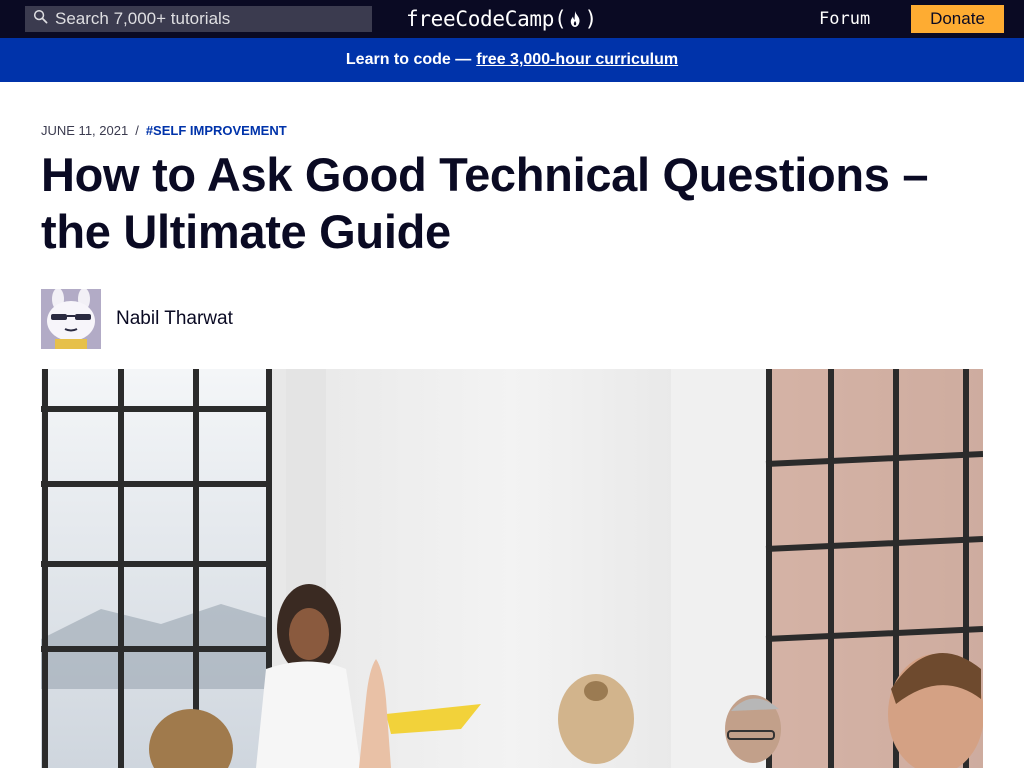  Describe the element at coordinates (957, 19) in the screenshot. I see `donate-button: Donate` at that location.